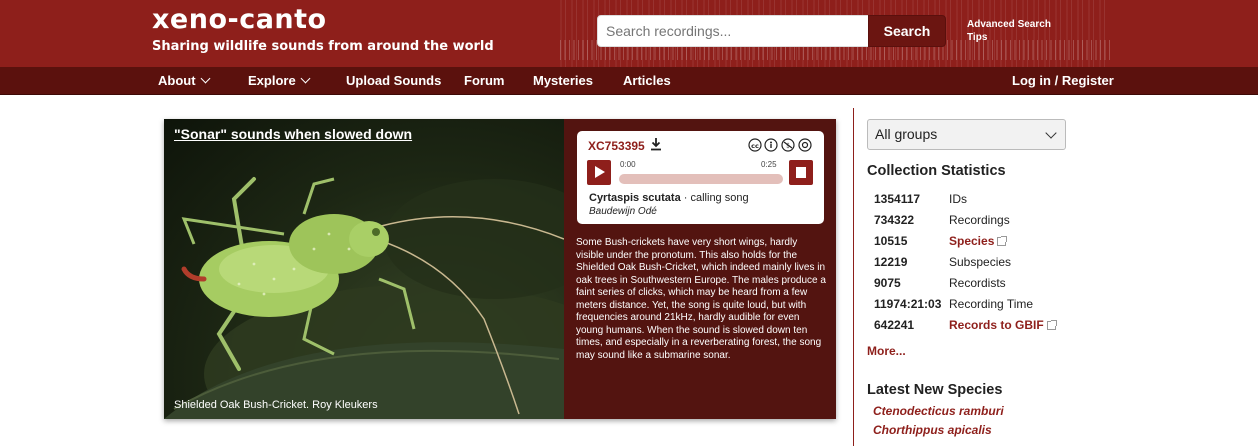 This screenshot has width=1258, height=446. What do you see at coordinates (991, 304) in the screenshot?
I see `stat-label: Recording Time` at bounding box center [991, 304].